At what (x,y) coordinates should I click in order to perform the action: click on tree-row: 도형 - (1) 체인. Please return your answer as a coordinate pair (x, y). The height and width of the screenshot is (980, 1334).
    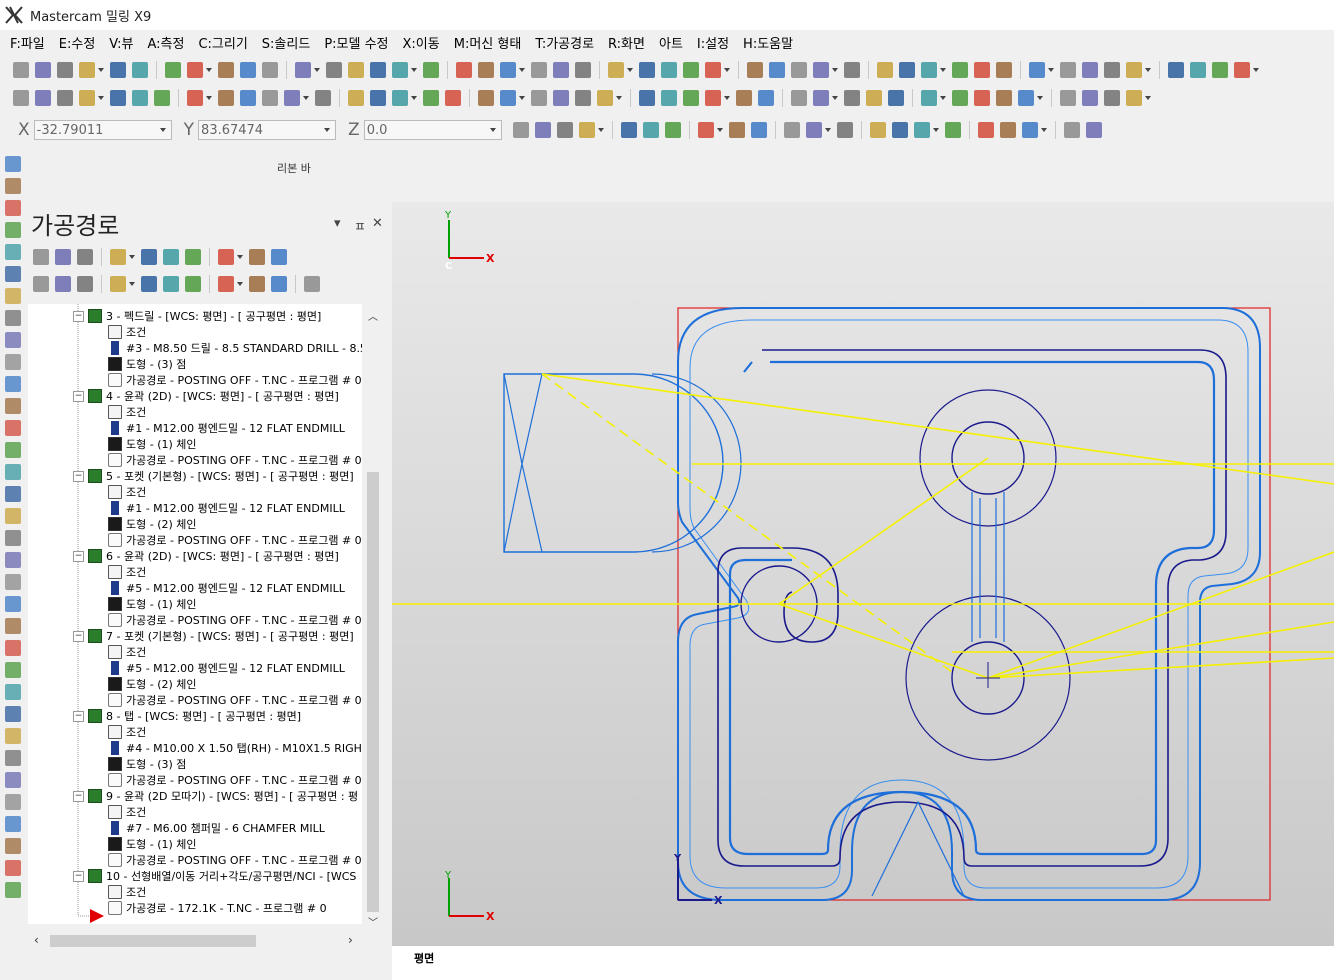
    Looking at the image, I should click on (152, 444).